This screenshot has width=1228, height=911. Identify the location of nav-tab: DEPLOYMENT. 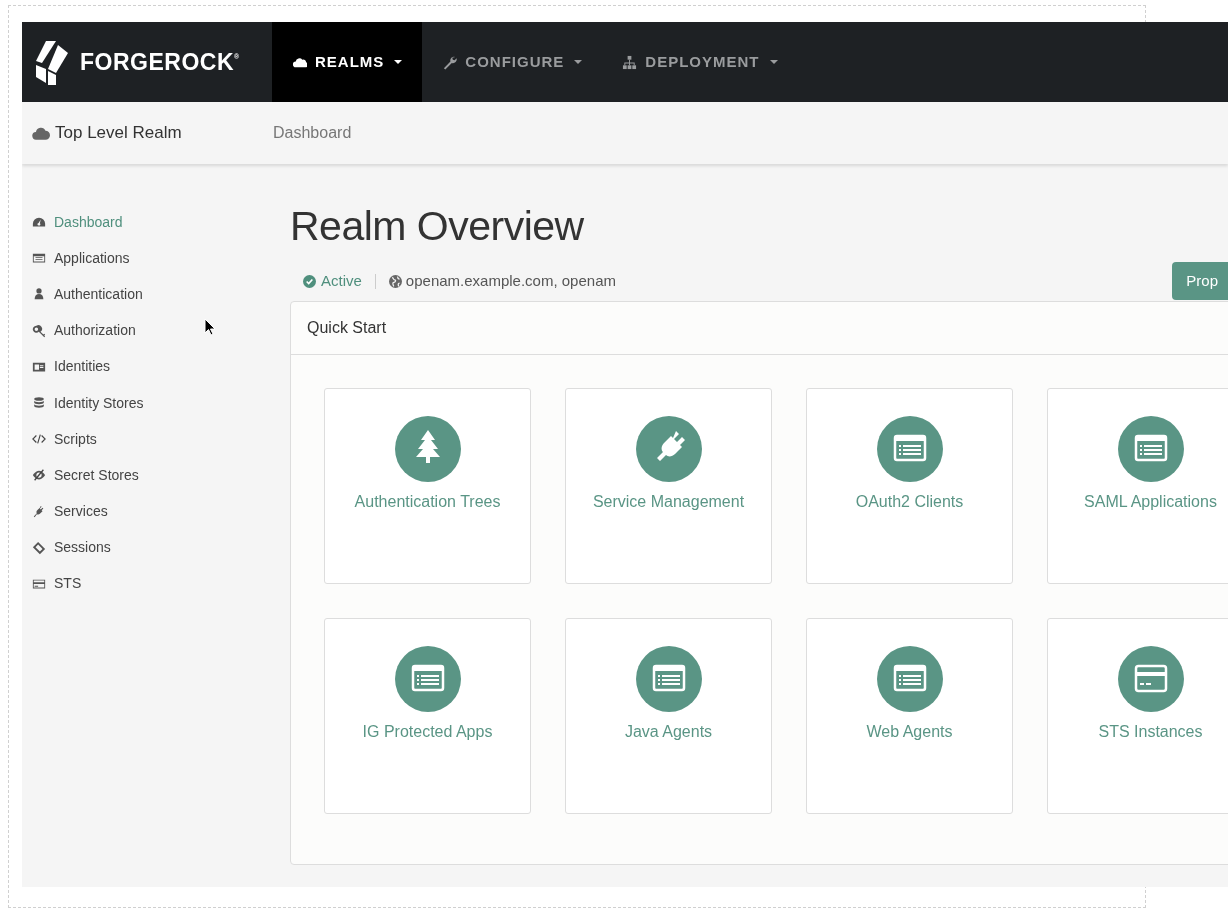
(700, 62).